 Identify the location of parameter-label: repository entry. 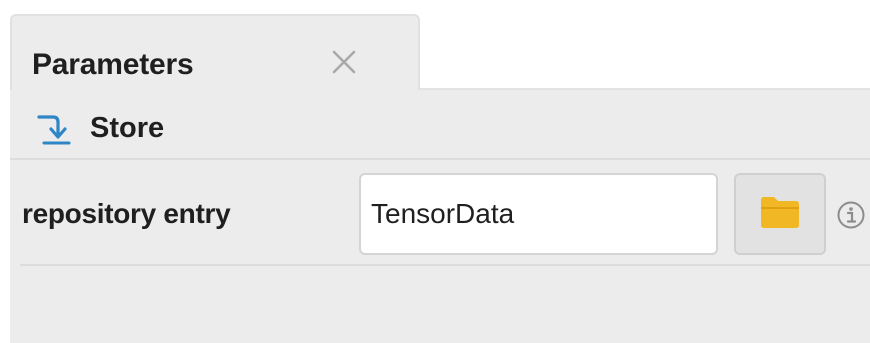
(126, 213).